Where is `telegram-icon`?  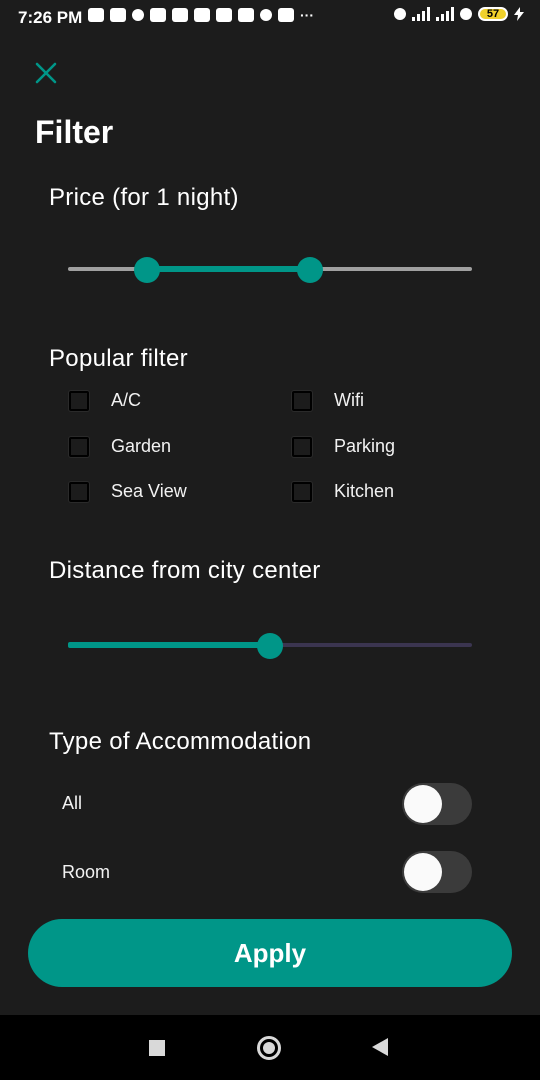
telegram-icon is located at coordinates (246, 15).